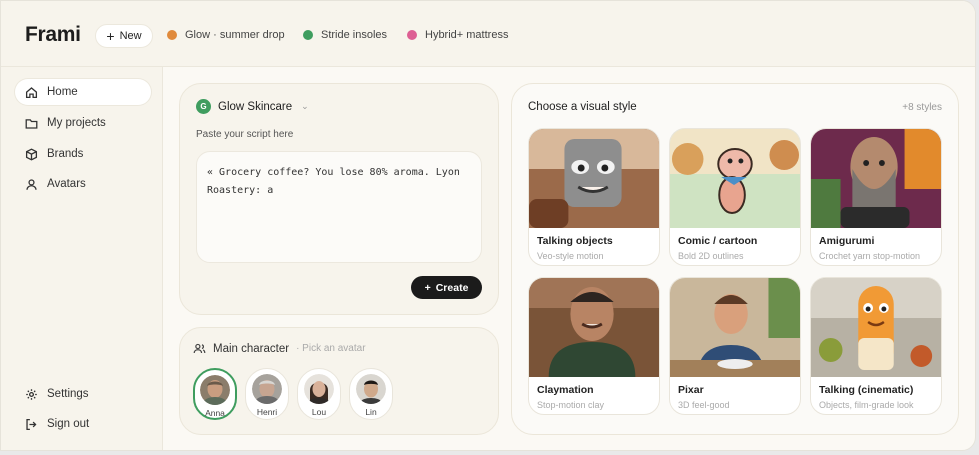 This screenshot has height=455, width=979. What do you see at coordinates (565, 390) in the screenshot?
I see `style-name: Claymation` at bounding box center [565, 390].